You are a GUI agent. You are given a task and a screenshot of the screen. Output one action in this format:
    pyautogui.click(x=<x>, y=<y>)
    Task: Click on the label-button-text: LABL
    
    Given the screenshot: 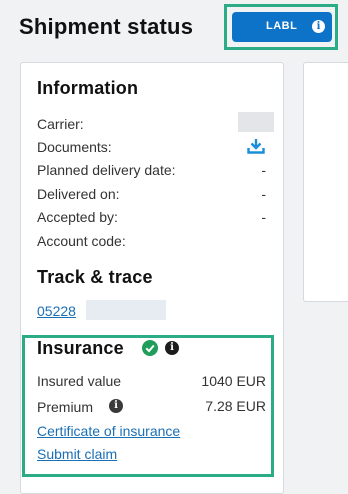 What is the action you would take?
    pyautogui.click(x=282, y=26)
    